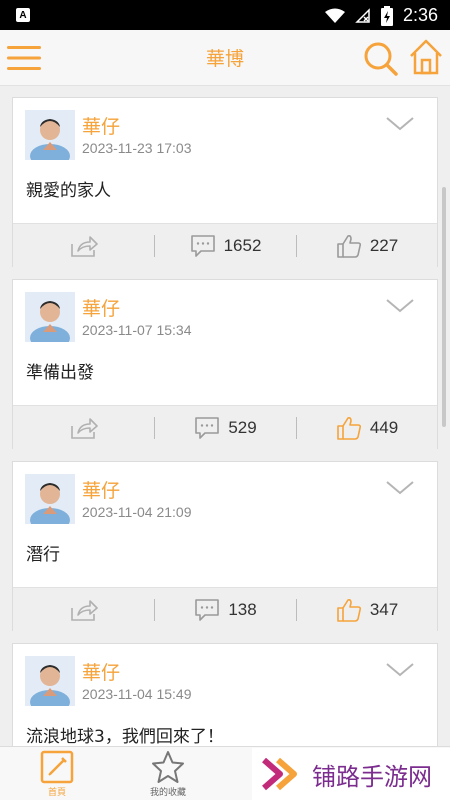  I want to click on like-count: 347, so click(384, 609).